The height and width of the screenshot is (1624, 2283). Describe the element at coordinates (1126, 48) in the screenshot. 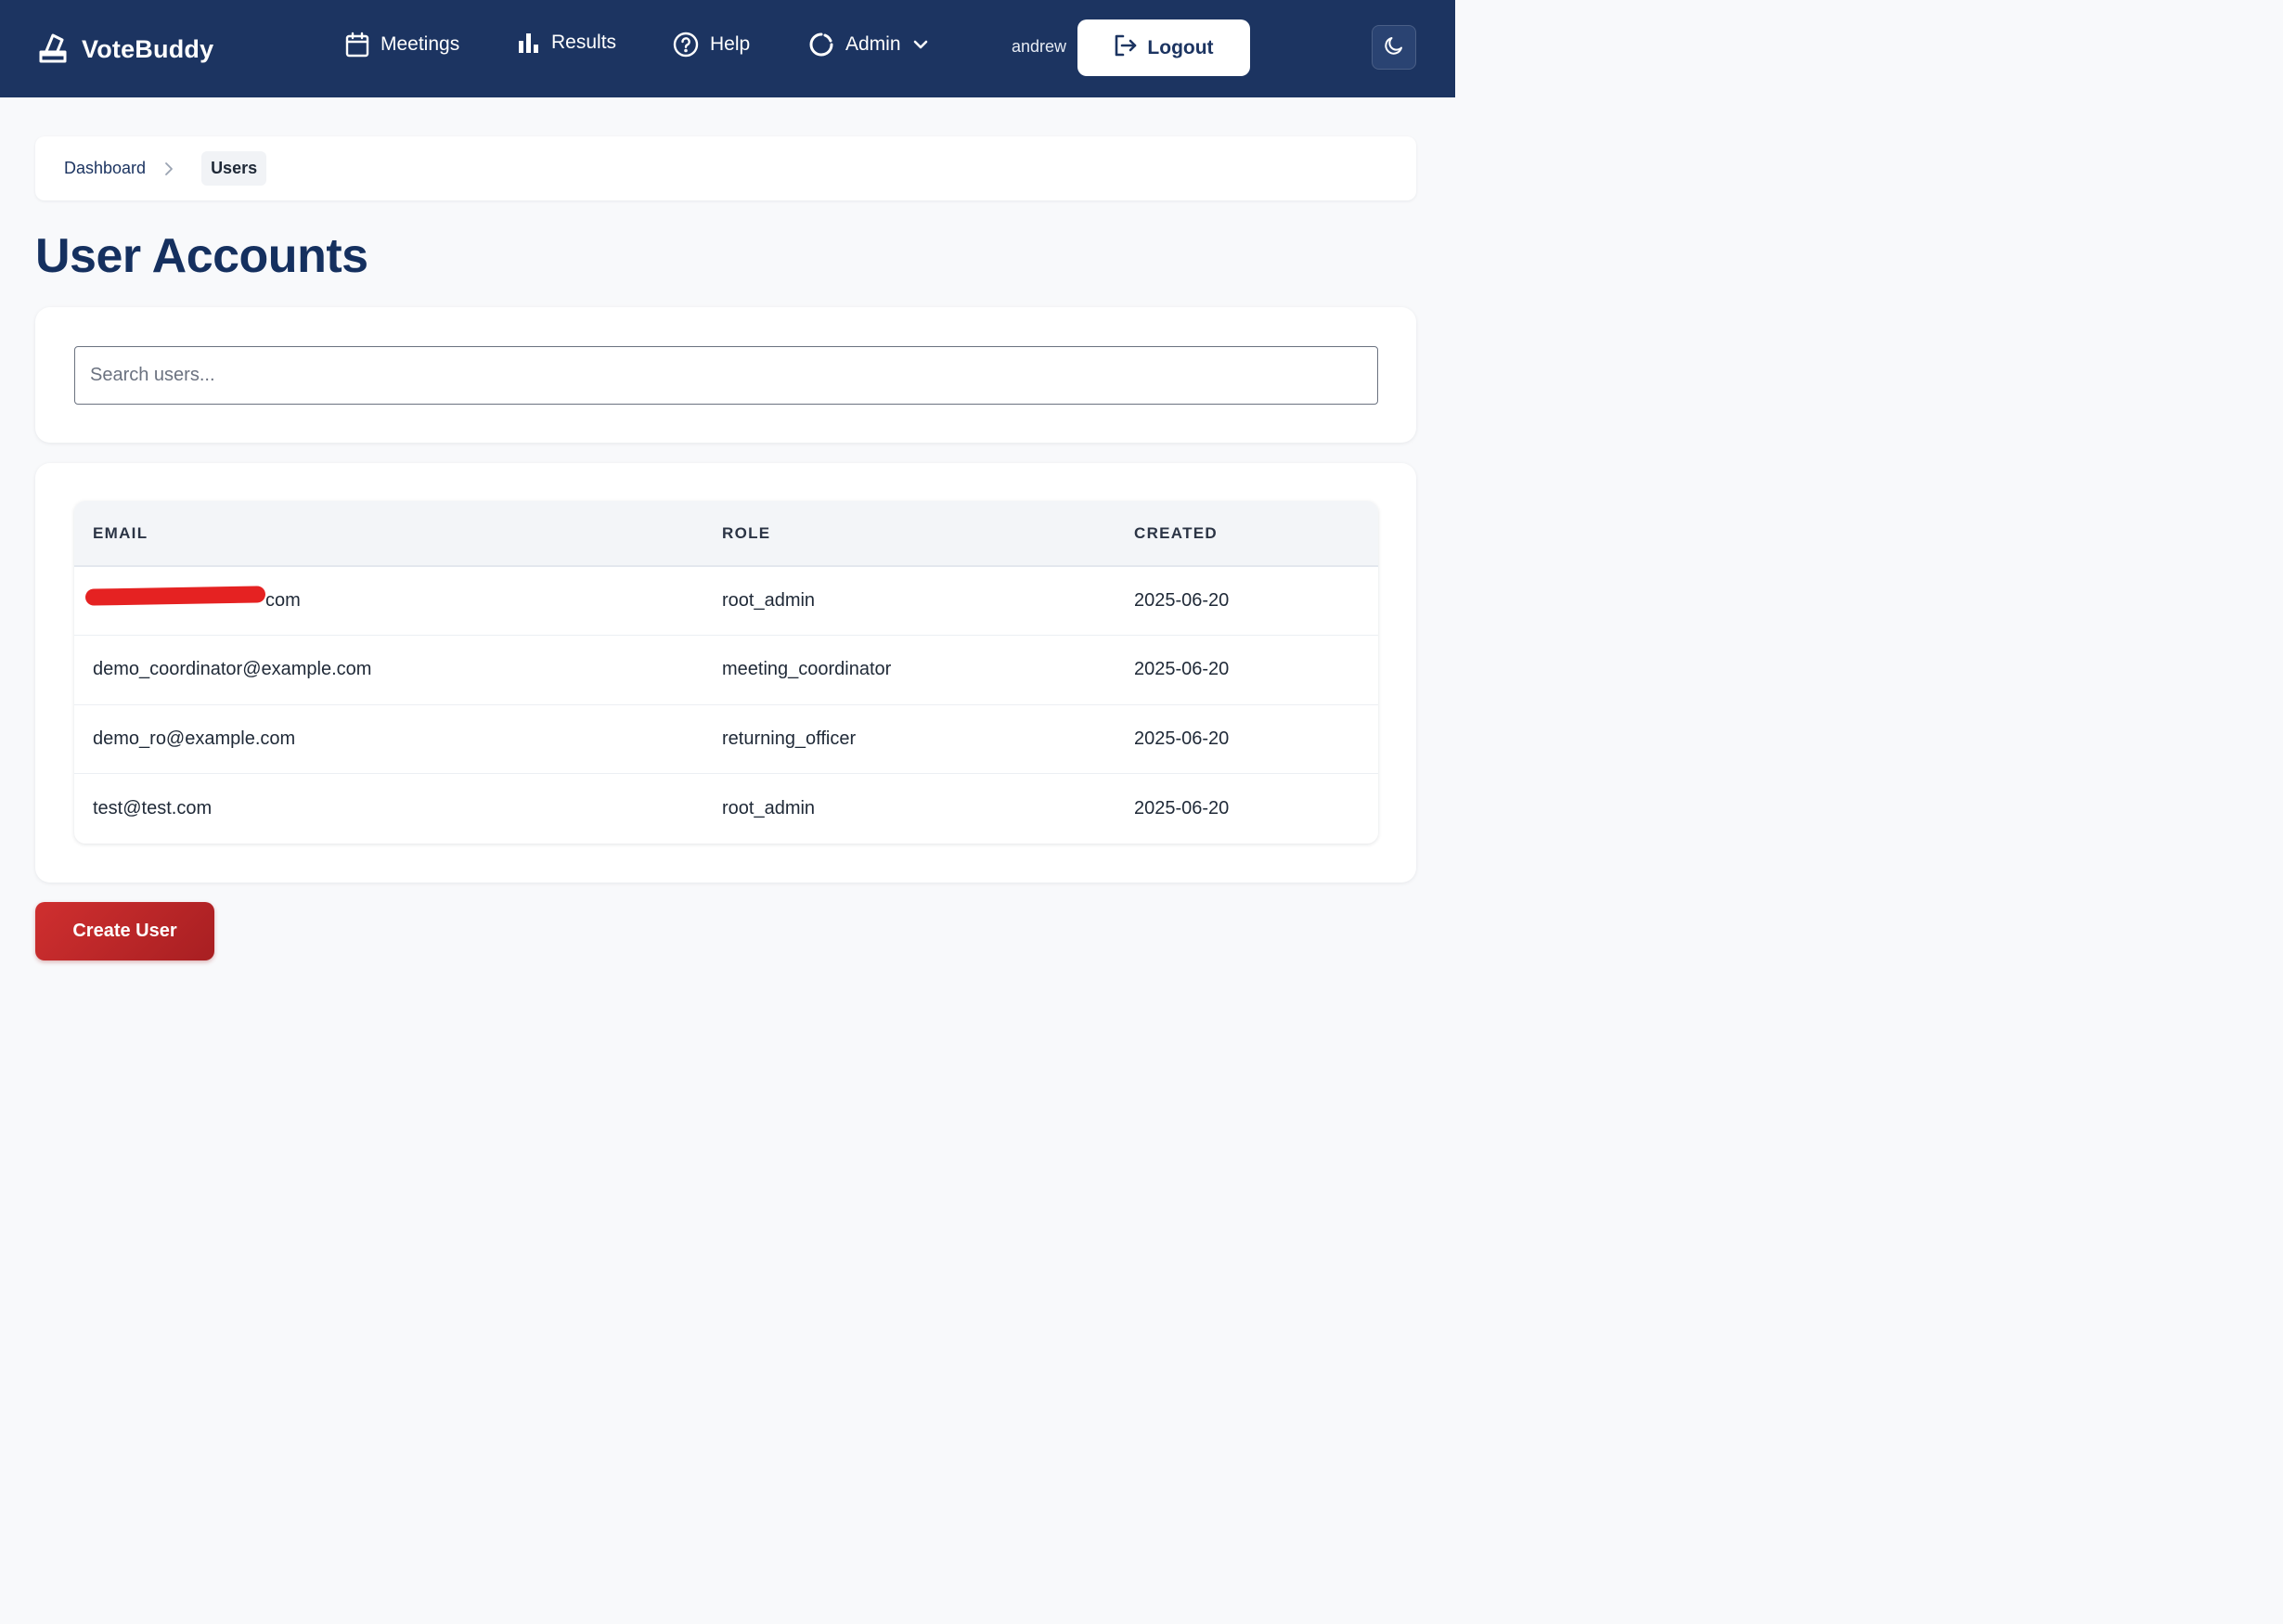

I see `logout-icon` at that location.